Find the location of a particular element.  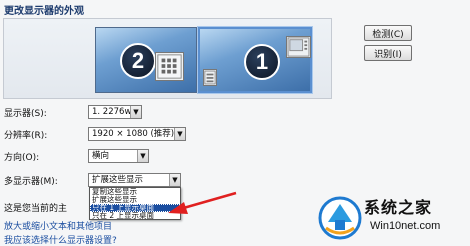

monitor-number-badge: 1 is located at coordinates (262, 62).